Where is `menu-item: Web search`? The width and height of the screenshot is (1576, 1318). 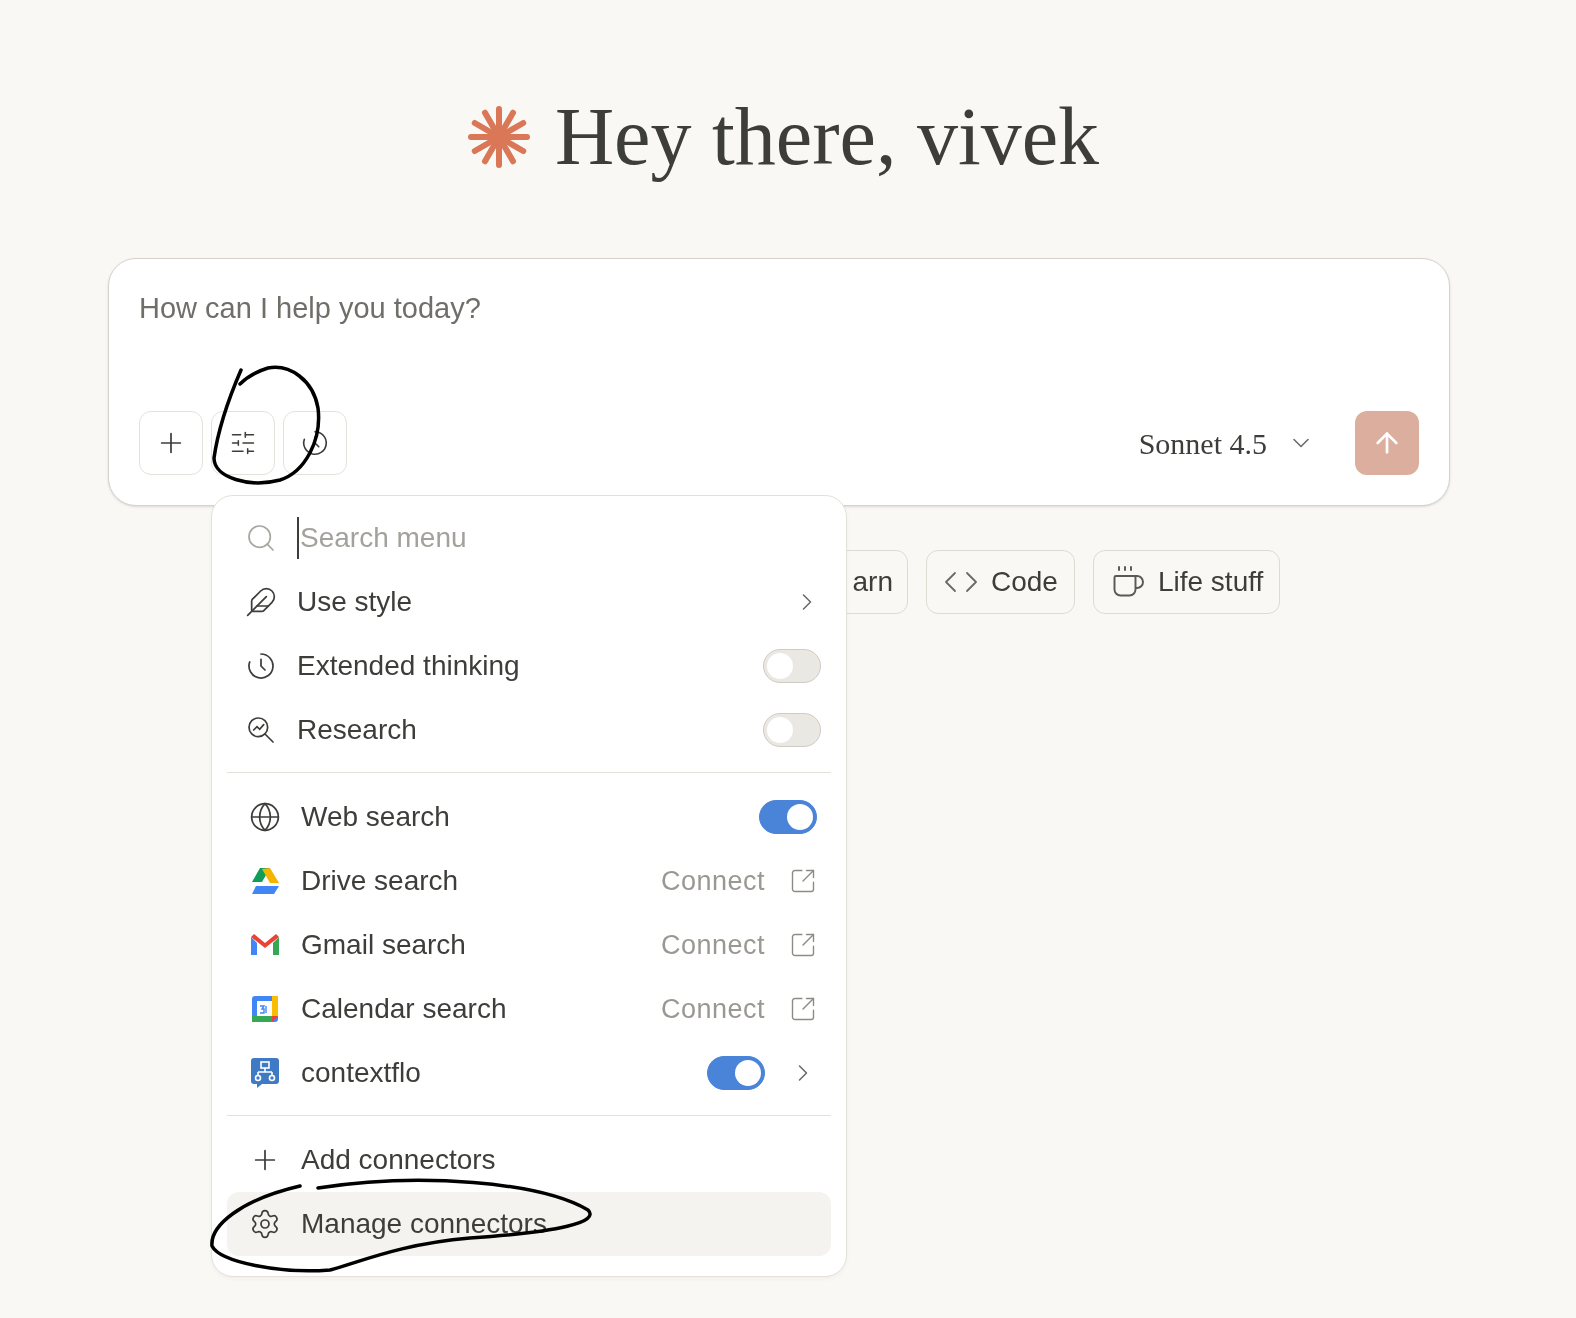 menu-item: Web search is located at coordinates (529, 817).